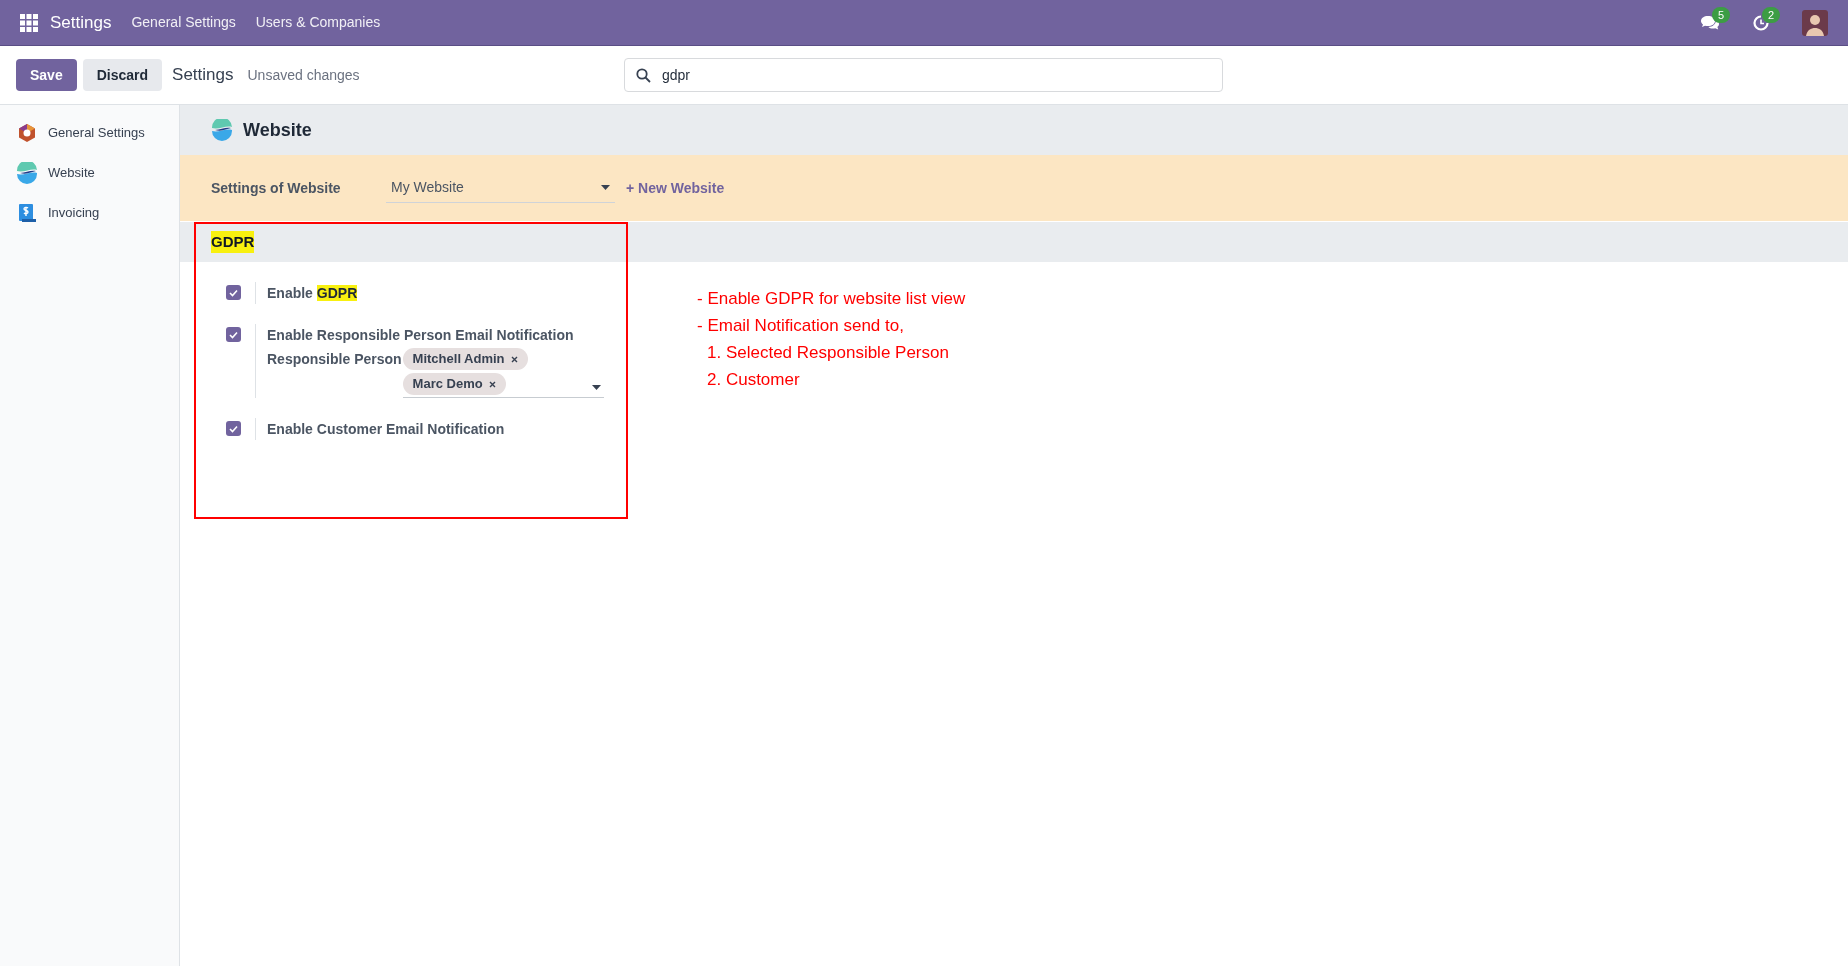 This screenshot has height=966, width=1848. What do you see at coordinates (89, 133) in the screenshot?
I see `sidebar-item: General Settings` at bounding box center [89, 133].